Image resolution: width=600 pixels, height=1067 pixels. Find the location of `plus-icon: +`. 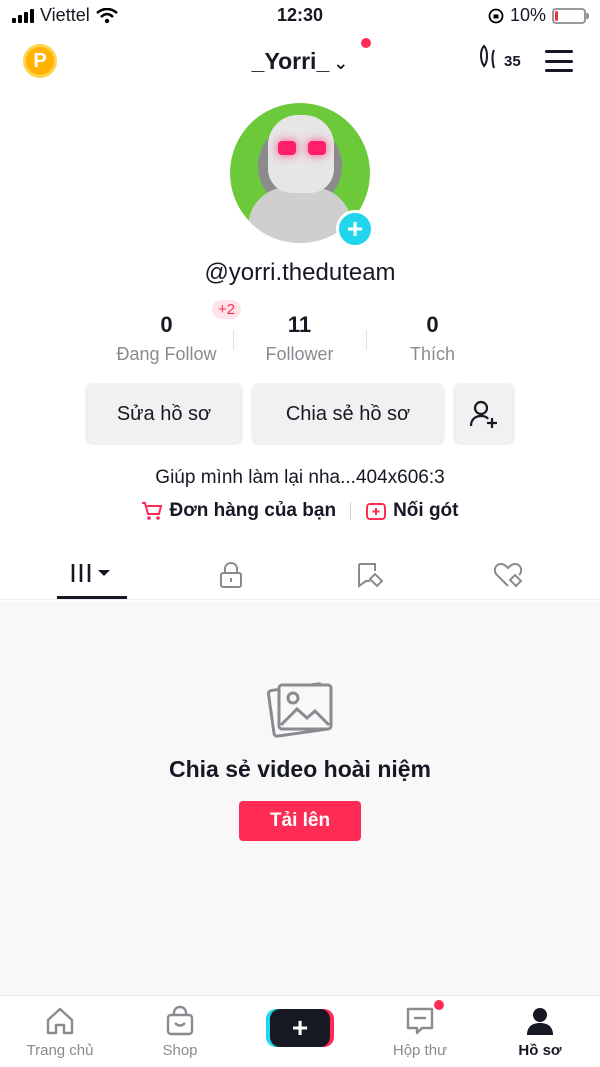

plus-icon: + is located at coordinates (300, 1027).